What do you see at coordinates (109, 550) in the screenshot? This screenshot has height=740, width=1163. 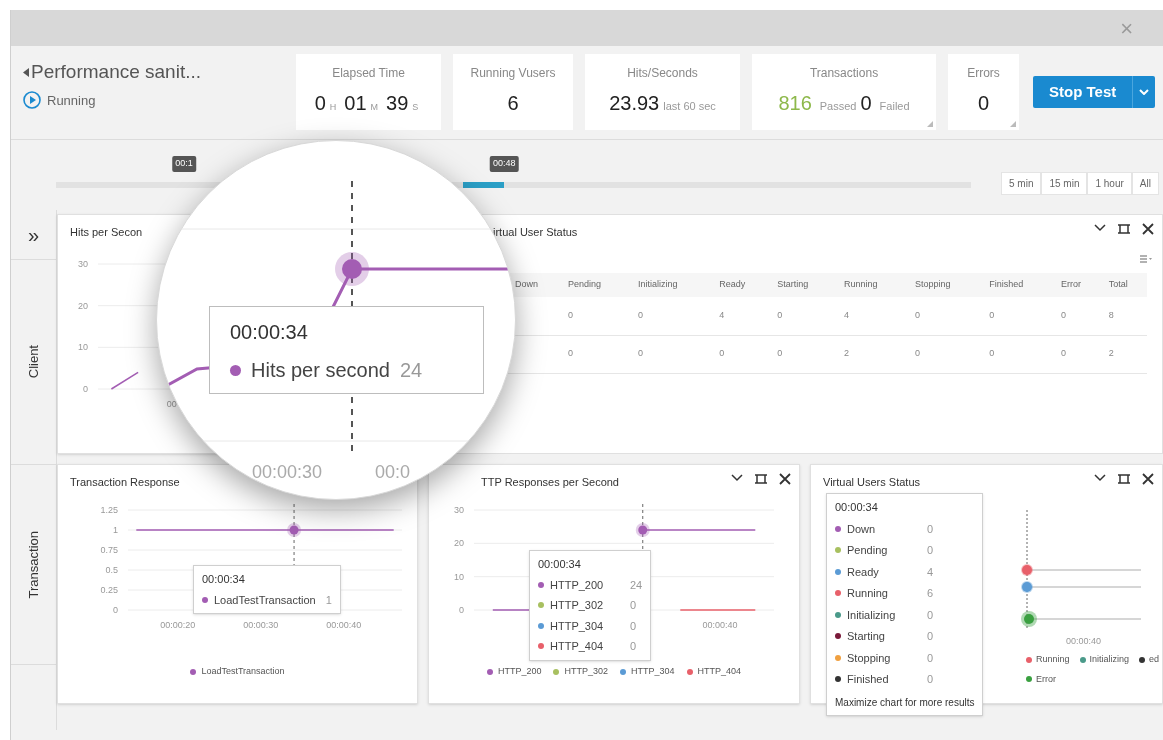 I see `axis-label: 0.75` at bounding box center [109, 550].